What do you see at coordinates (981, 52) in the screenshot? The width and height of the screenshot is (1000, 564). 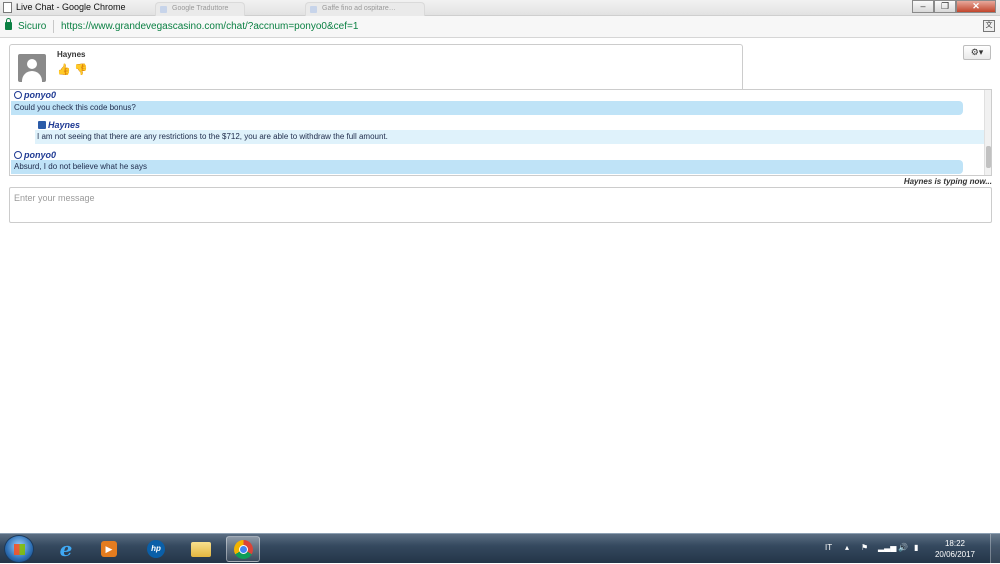 I see `caret-down-icon: ▾` at bounding box center [981, 52].